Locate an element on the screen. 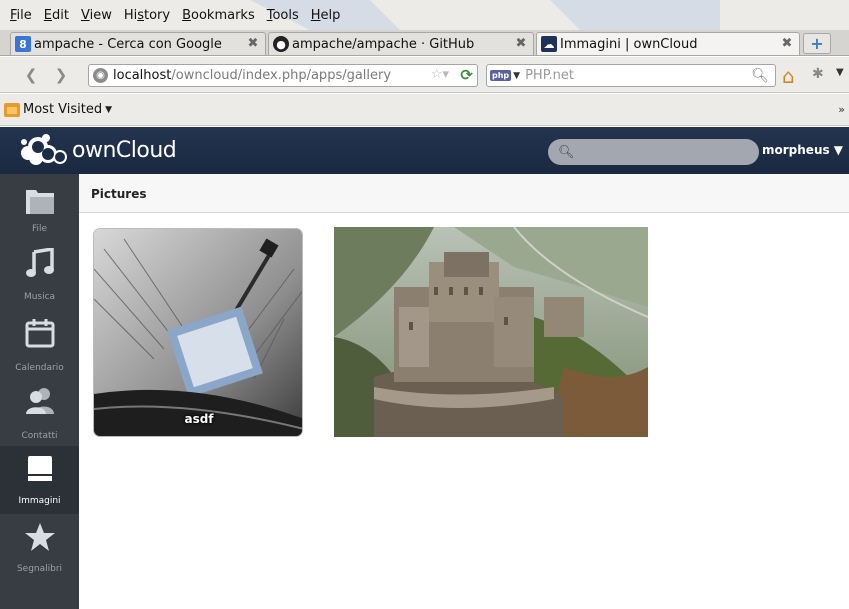 This screenshot has height=609, width=849. new-tab-button: + is located at coordinates (817, 43).